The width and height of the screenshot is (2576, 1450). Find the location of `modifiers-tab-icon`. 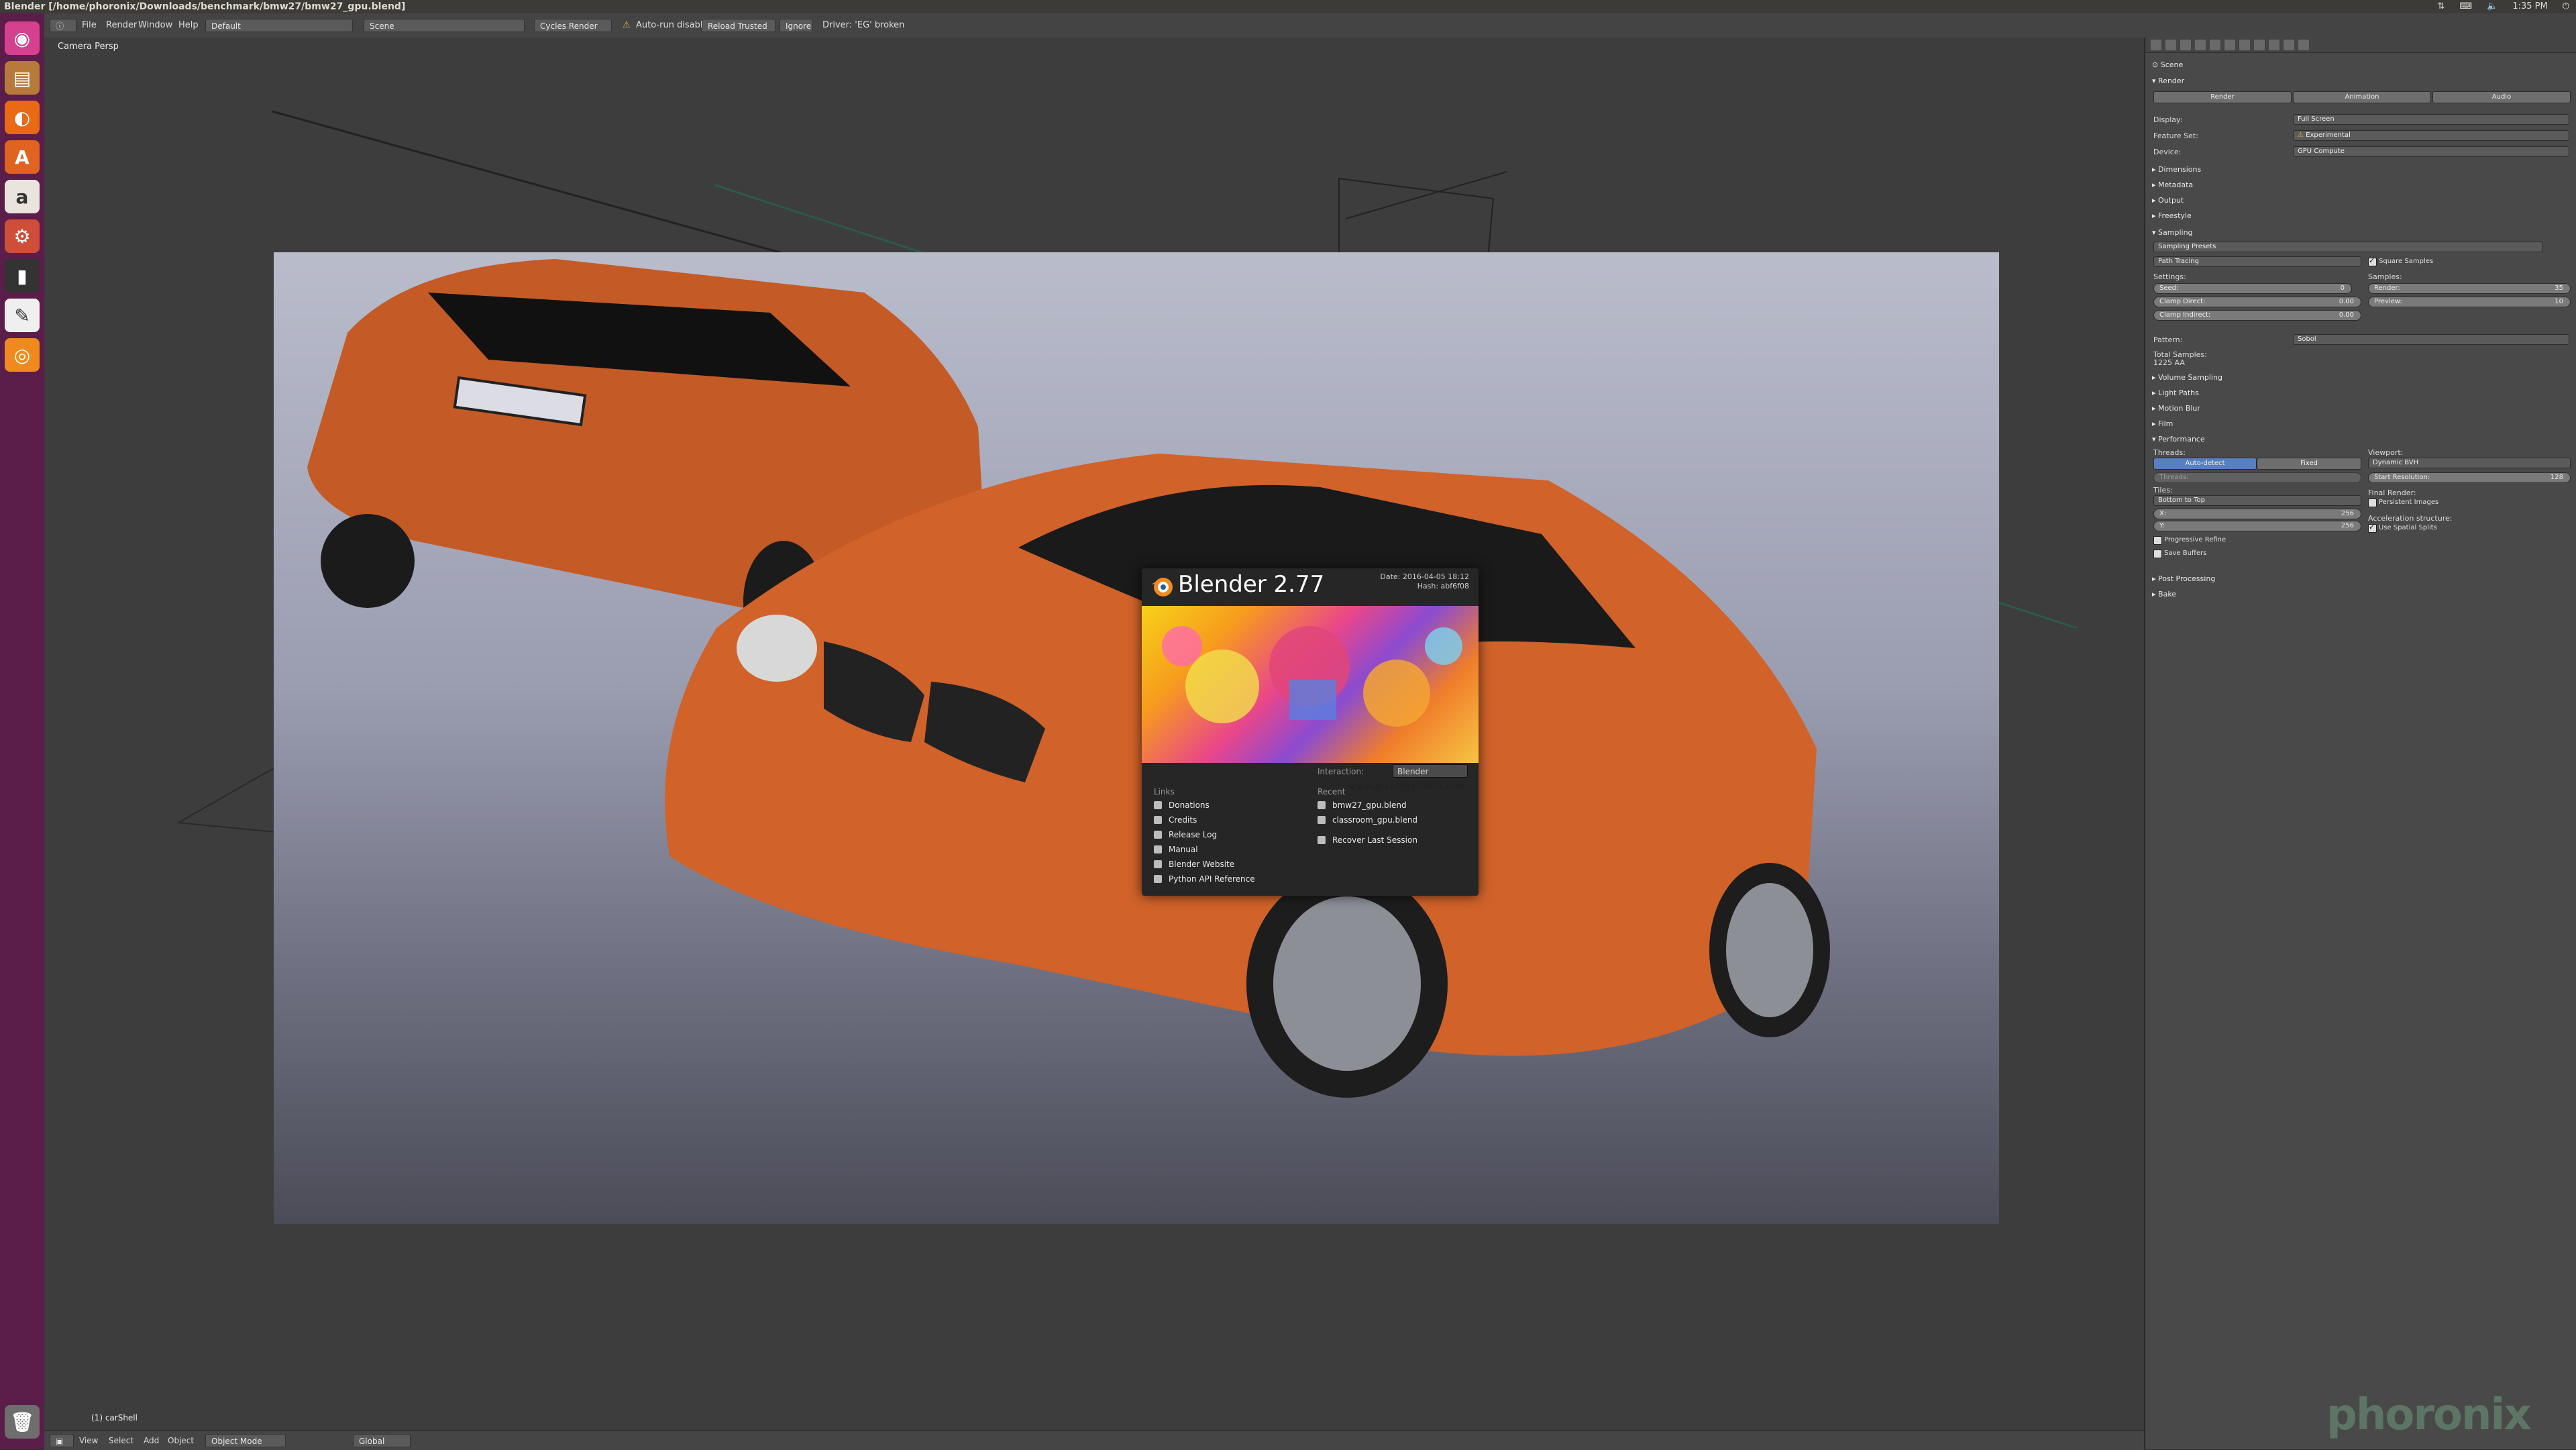

modifiers-tab-icon is located at coordinates (2229, 45).